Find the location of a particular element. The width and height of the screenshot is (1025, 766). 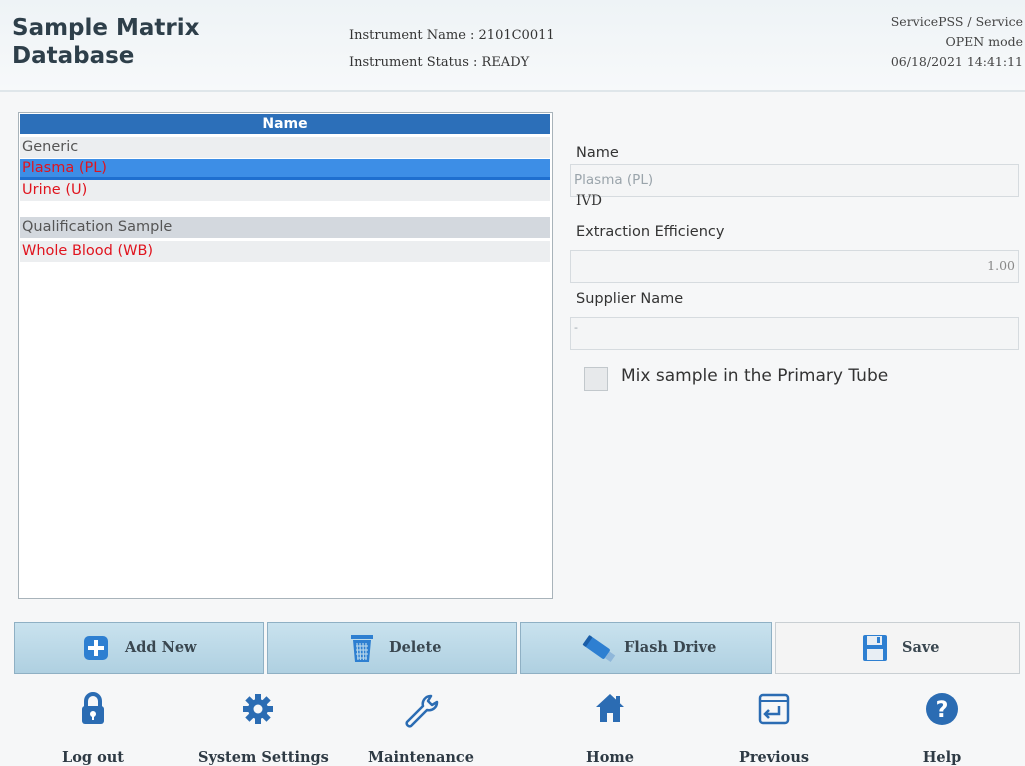

nav-help: ? Help is located at coordinates (942, 728).